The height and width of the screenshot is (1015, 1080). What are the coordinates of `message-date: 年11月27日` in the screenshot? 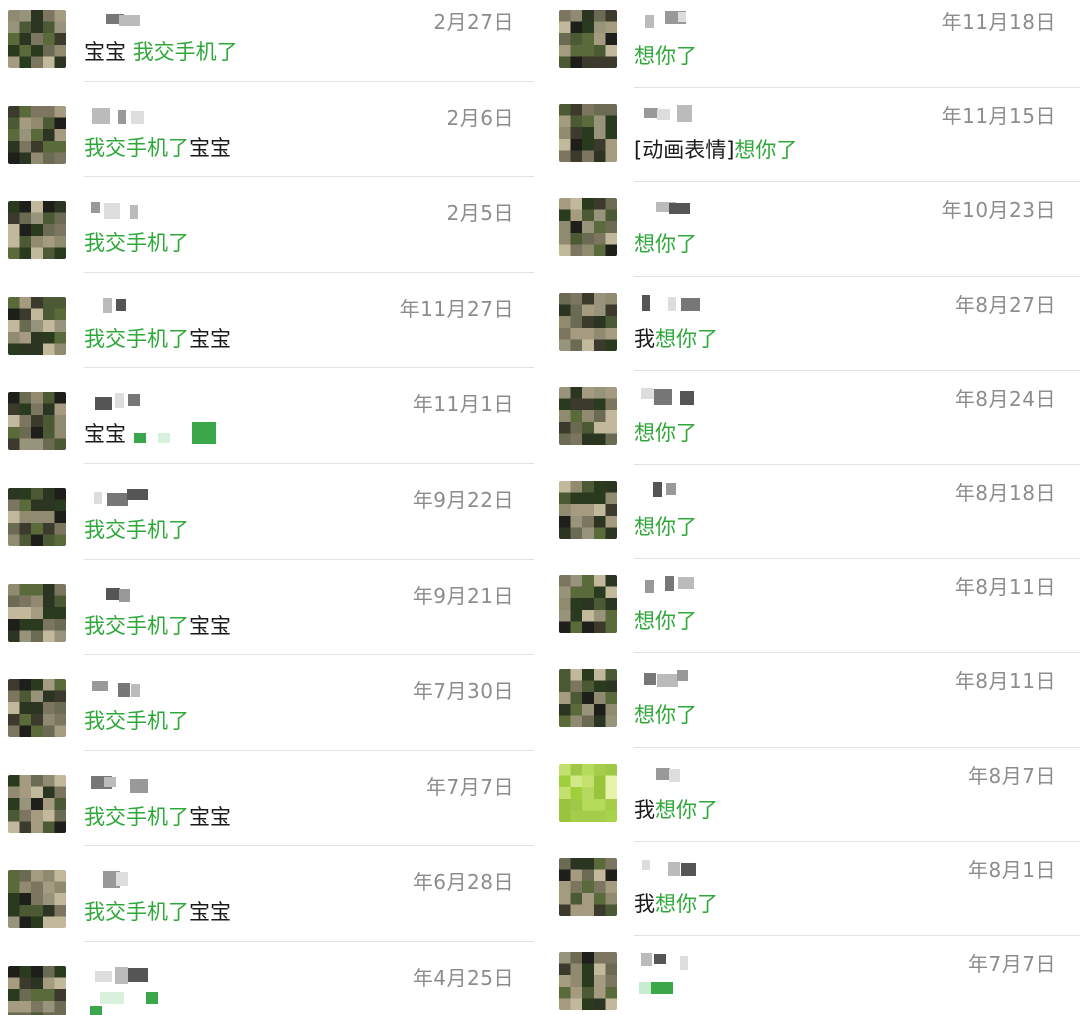 It's located at (456, 308).